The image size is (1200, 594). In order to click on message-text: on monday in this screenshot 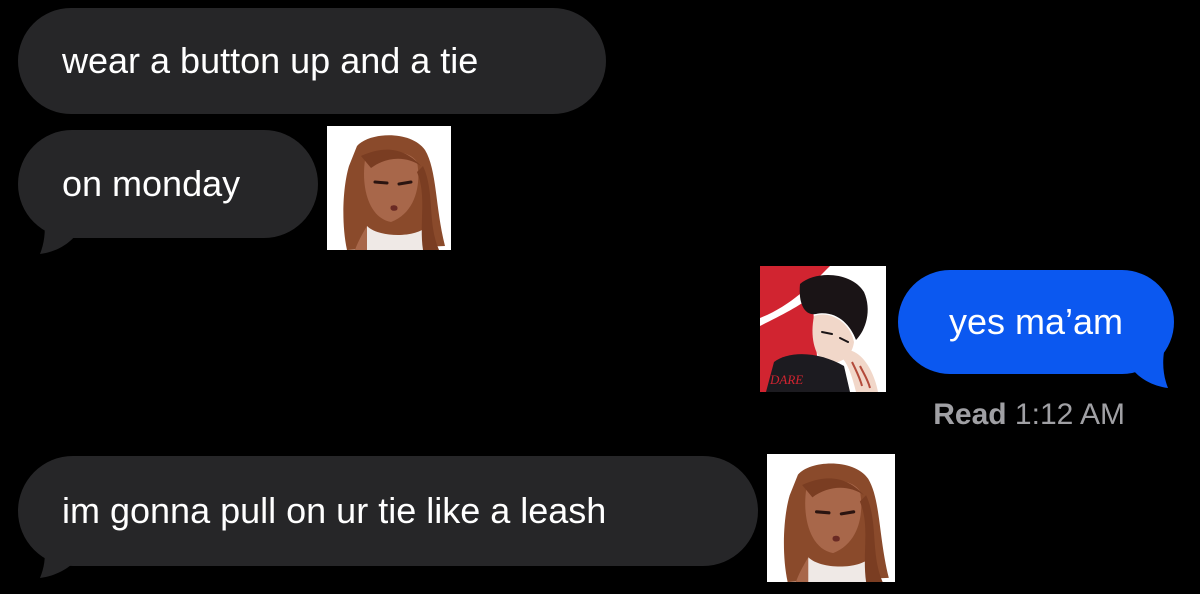, I will do `click(151, 183)`.